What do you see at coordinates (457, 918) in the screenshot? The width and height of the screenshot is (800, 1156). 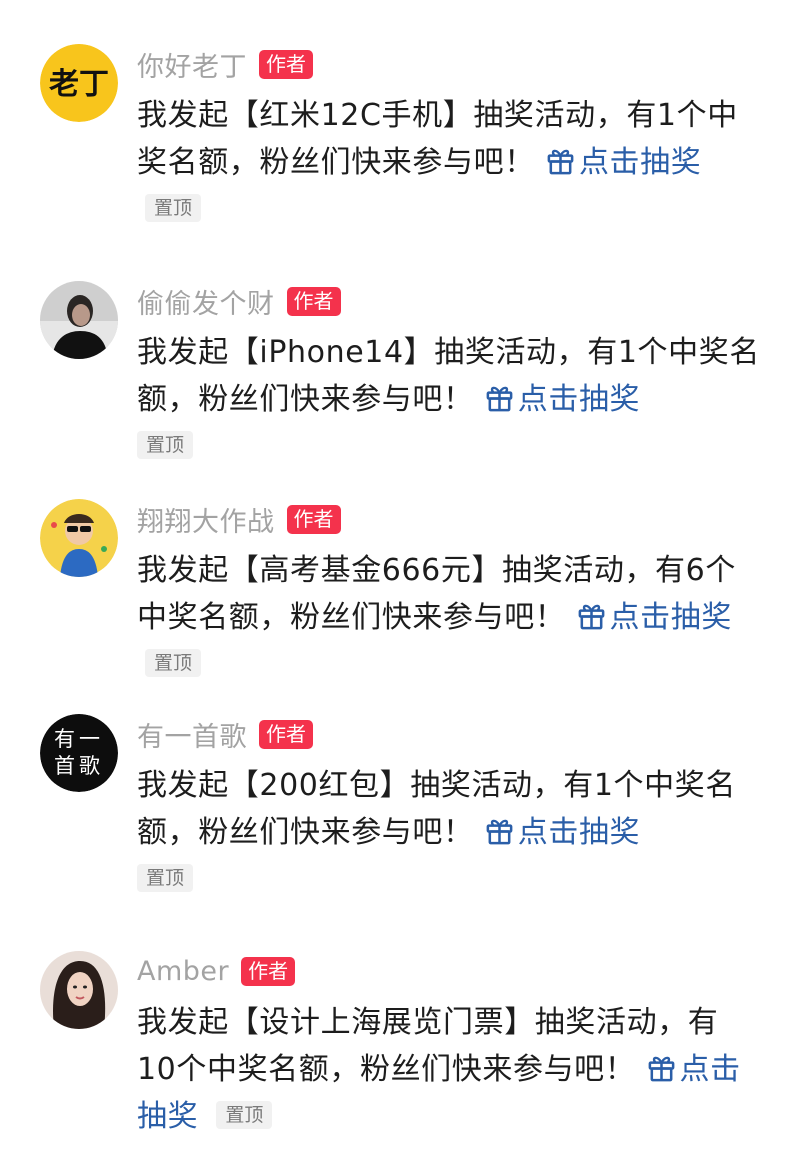 I see `cutoff-row` at bounding box center [457, 918].